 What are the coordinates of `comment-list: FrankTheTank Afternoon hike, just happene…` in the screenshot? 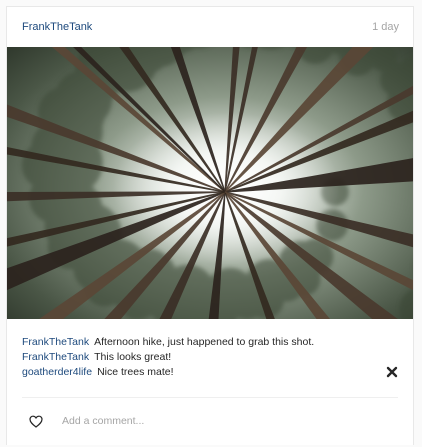 It's located at (211, 357).